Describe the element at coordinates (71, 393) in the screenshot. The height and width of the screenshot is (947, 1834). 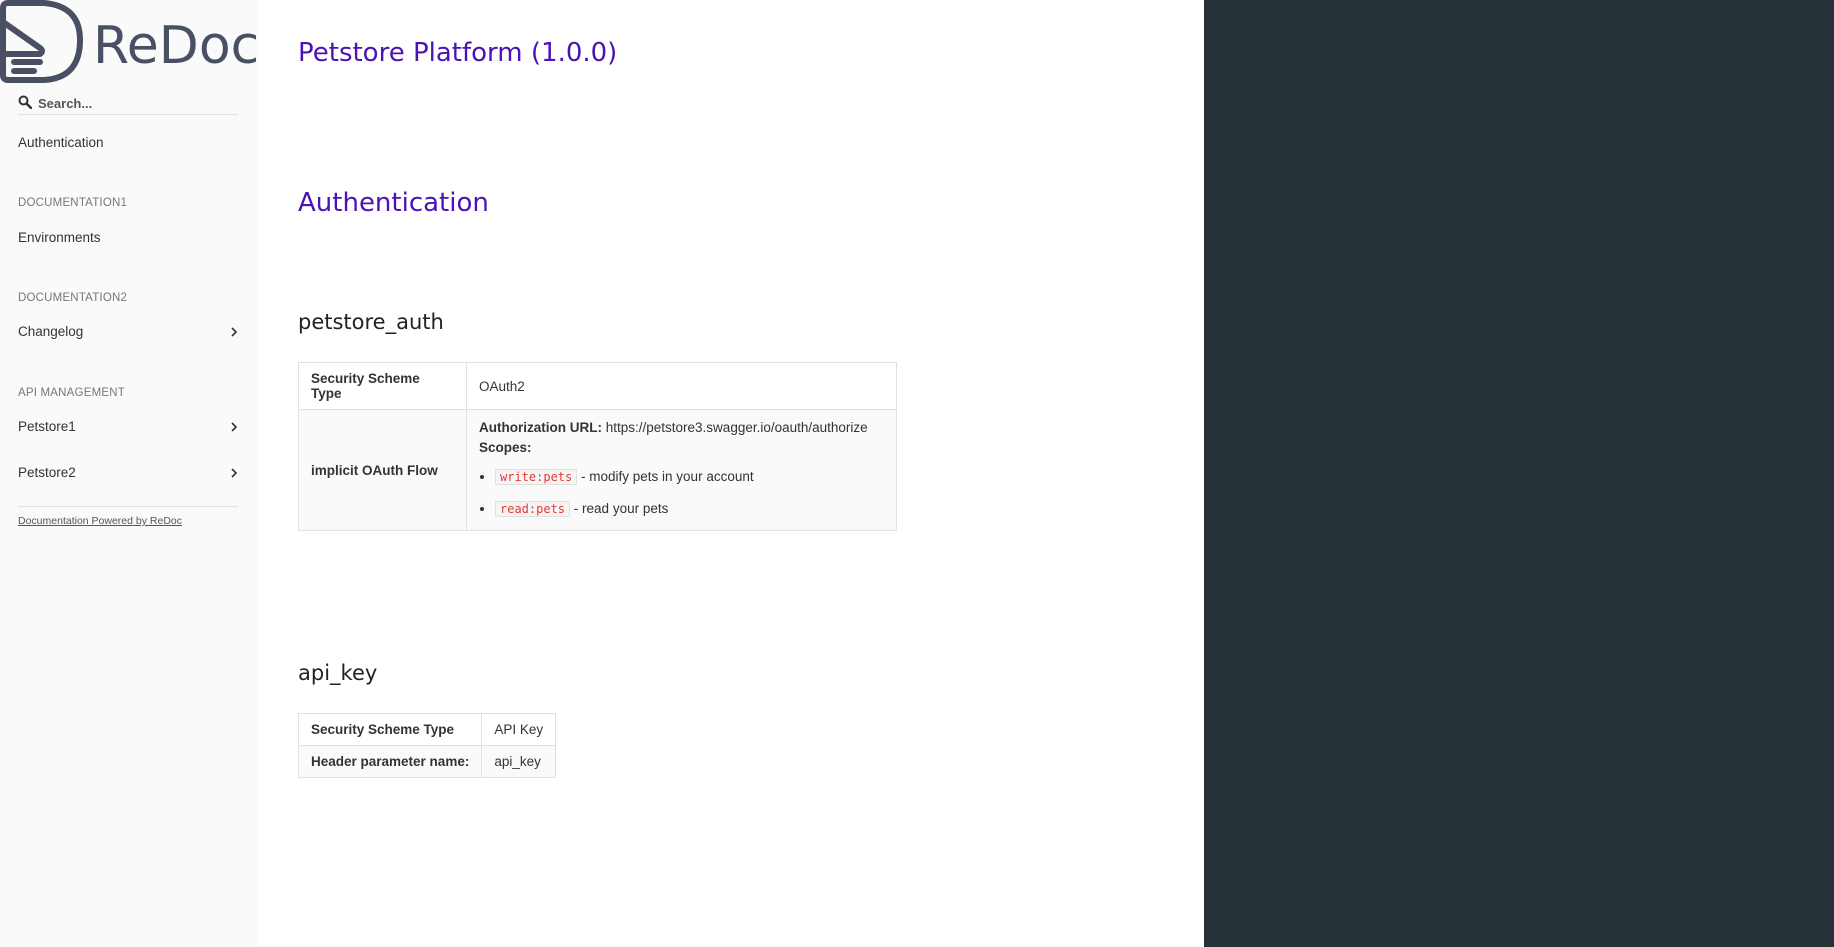
I see `sidebar-section-api-management: API MANAGEMENT` at that location.